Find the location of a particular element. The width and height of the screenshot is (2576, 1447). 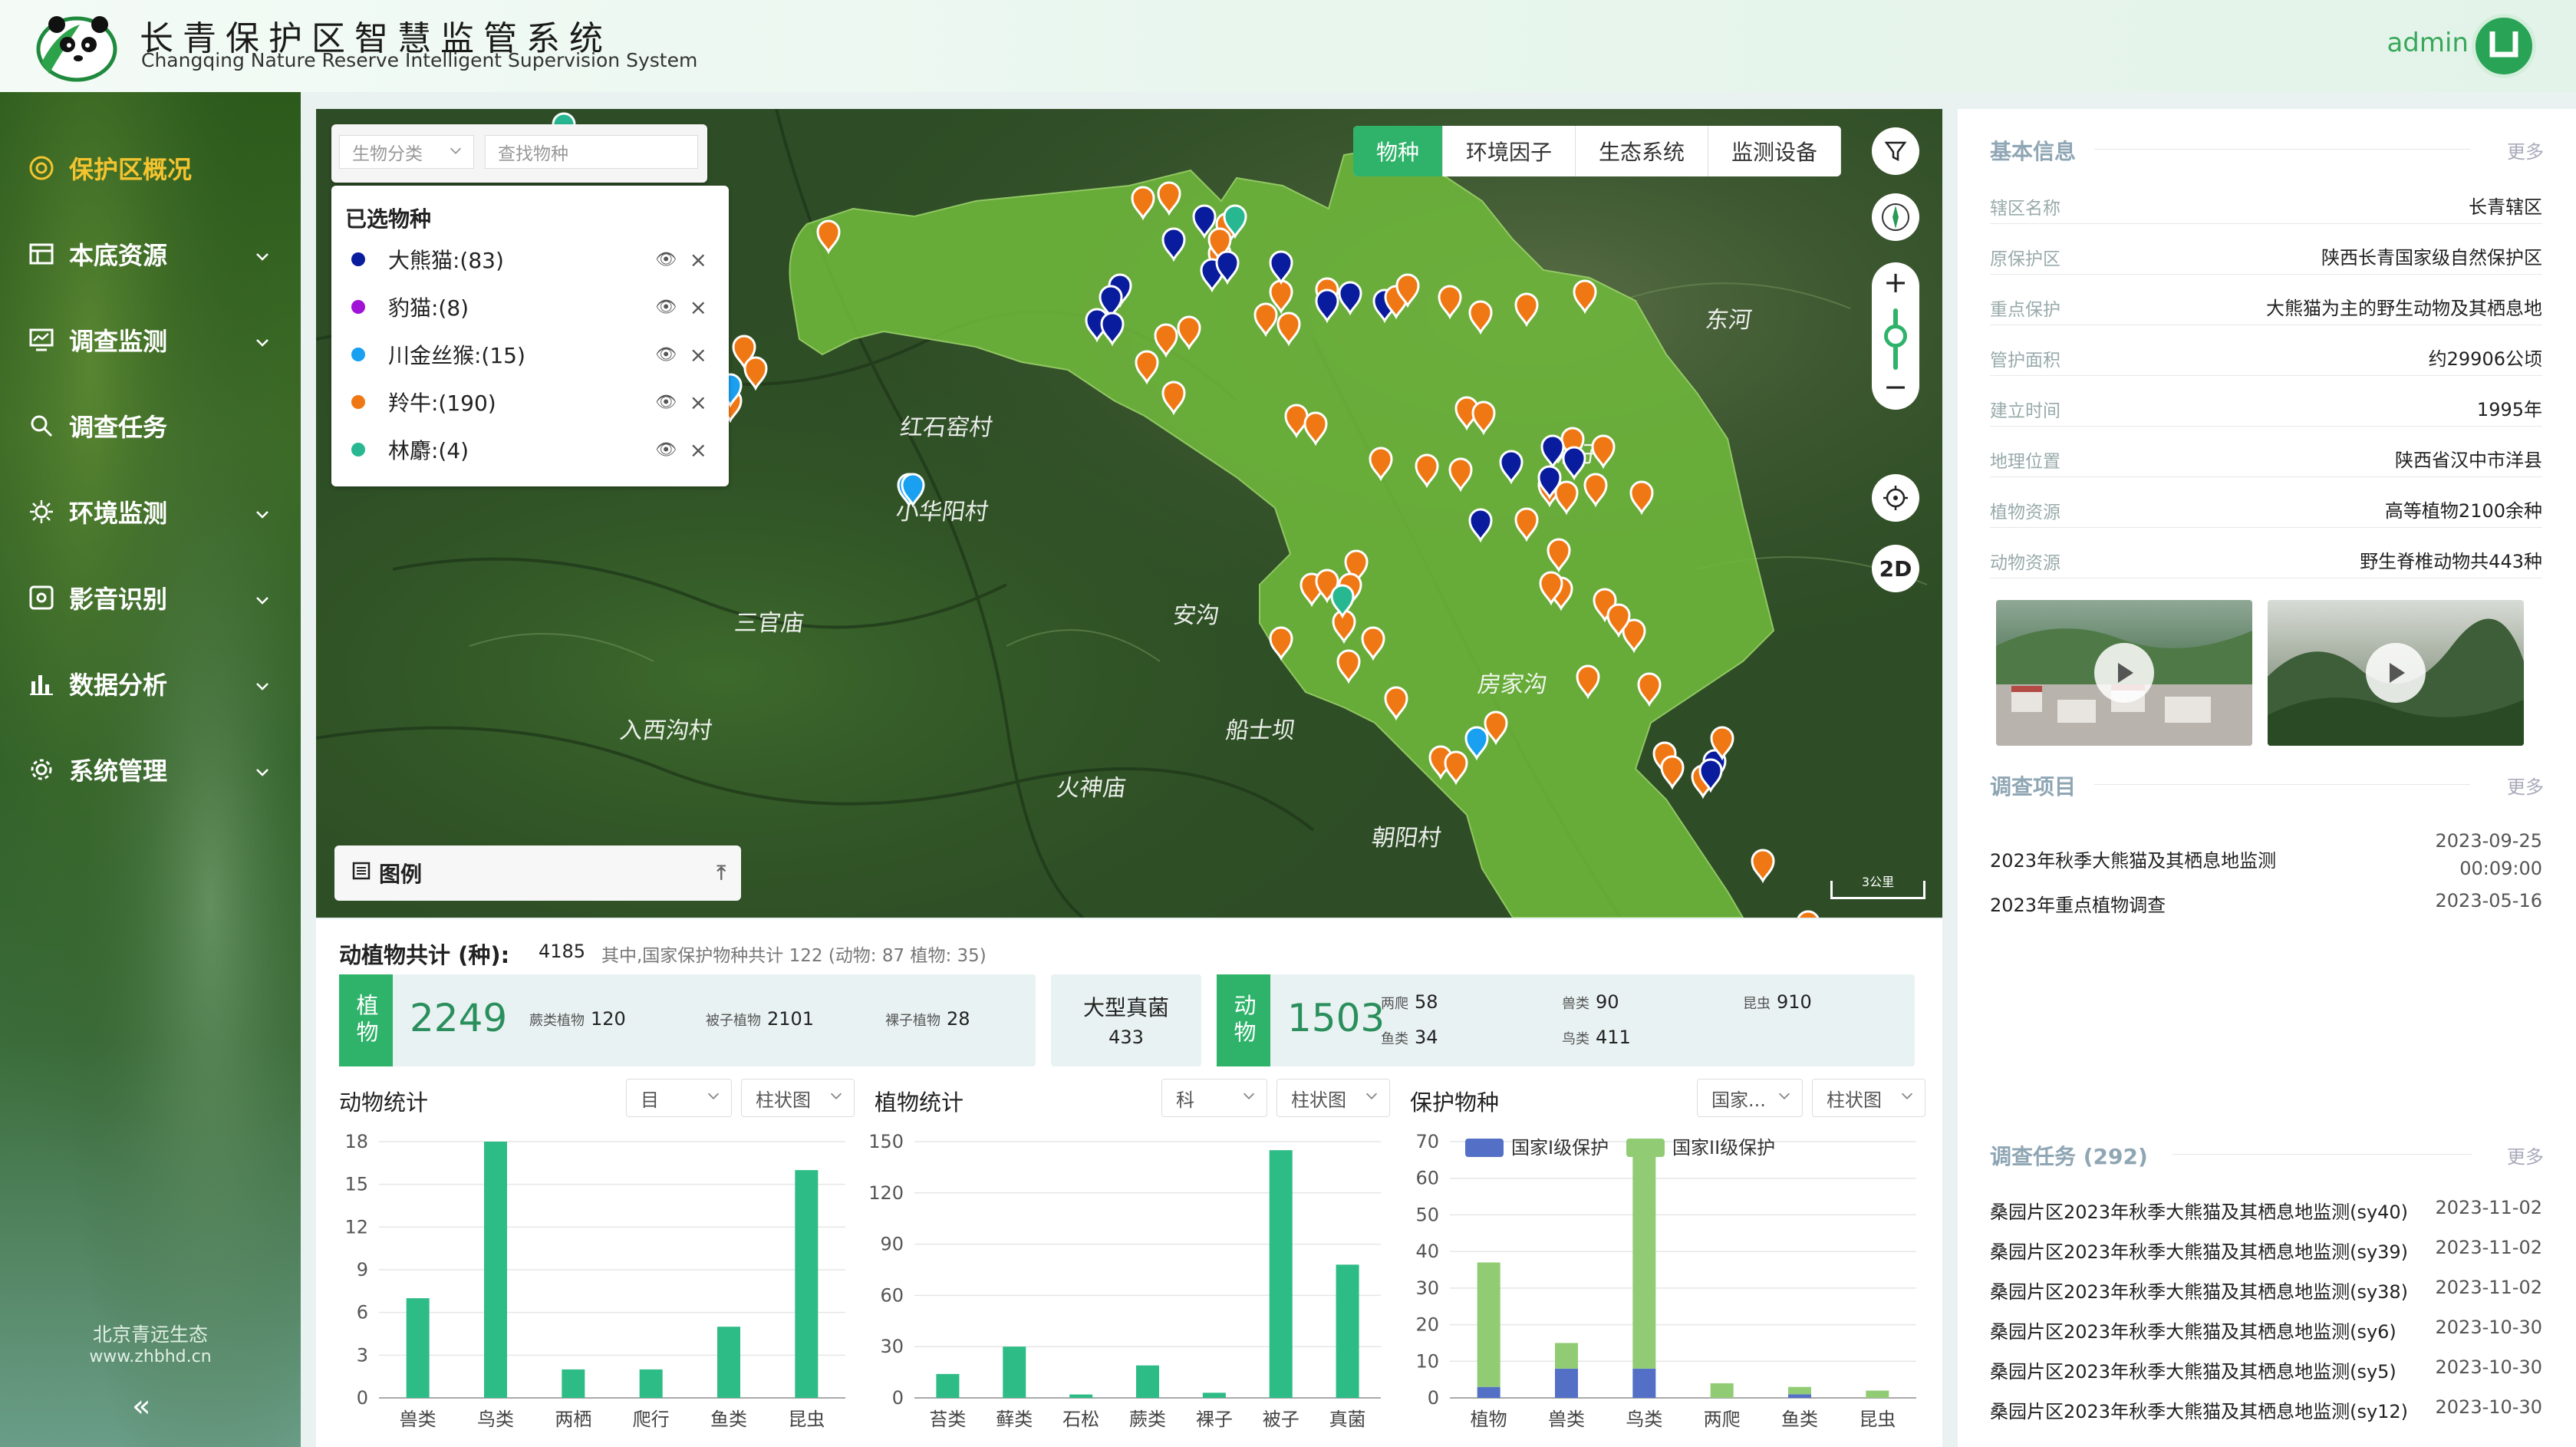

animal-bird-count: 鸟类 411 is located at coordinates (1596, 1037).